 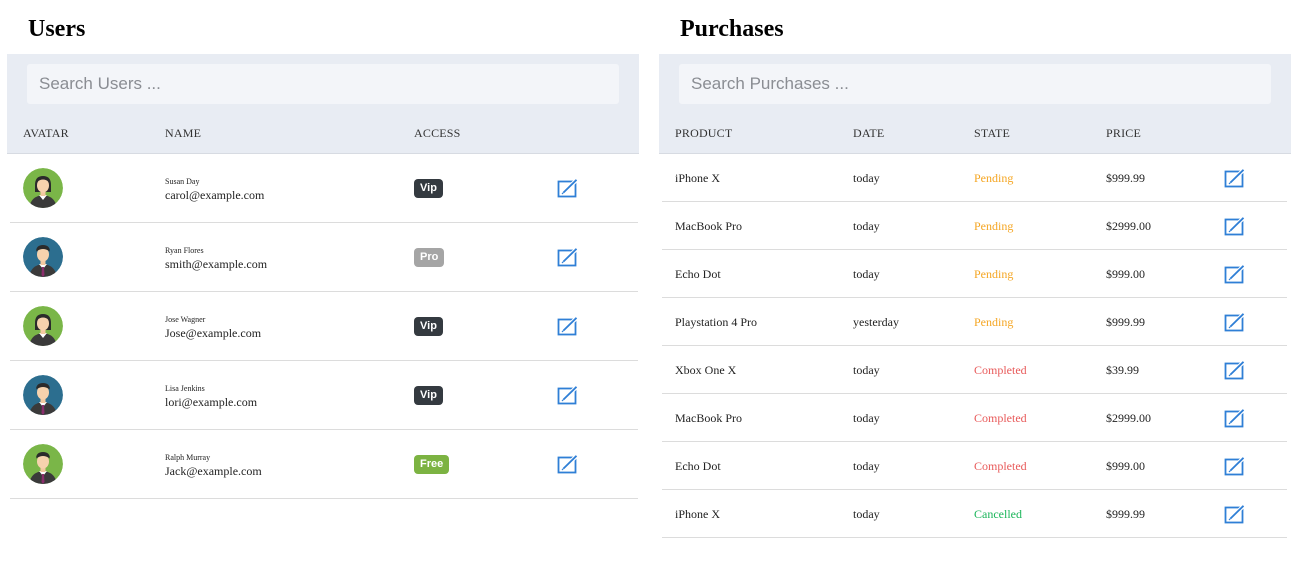 I want to click on access-badge: Free, so click(x=432, y=464).